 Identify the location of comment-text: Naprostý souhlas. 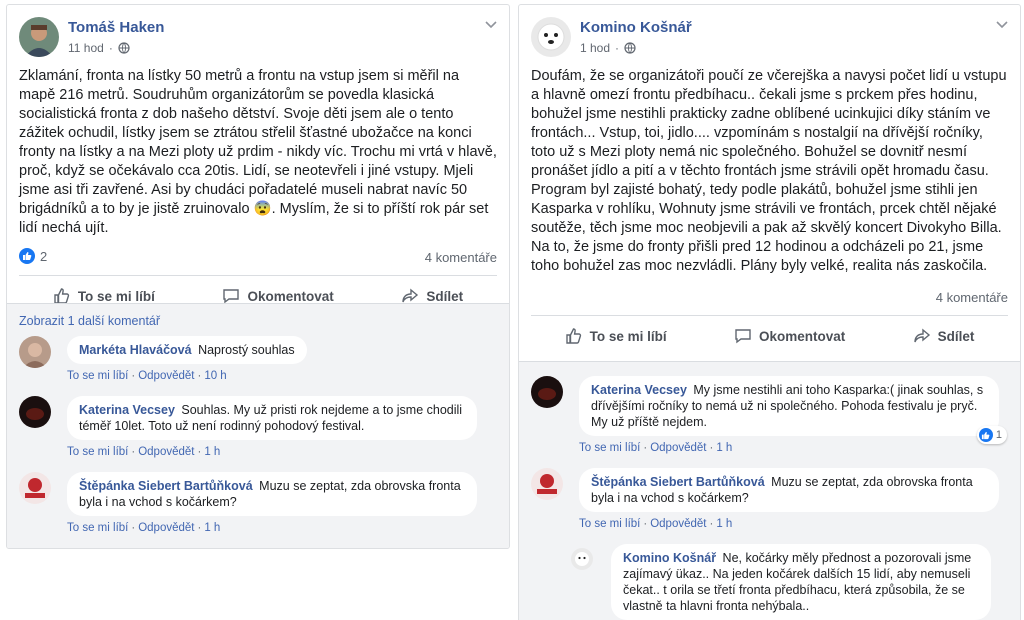
(246, 350).